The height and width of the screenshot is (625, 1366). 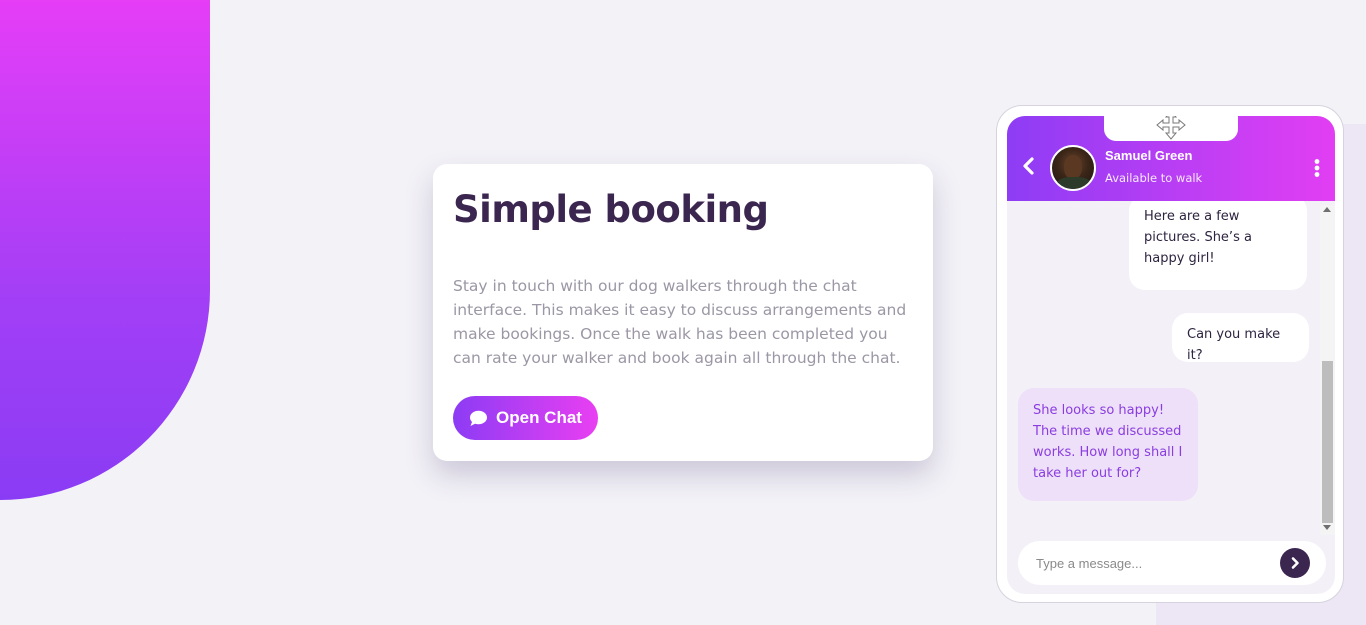 I want to click on chevron-right-icon, so click(x=1295, y=563).